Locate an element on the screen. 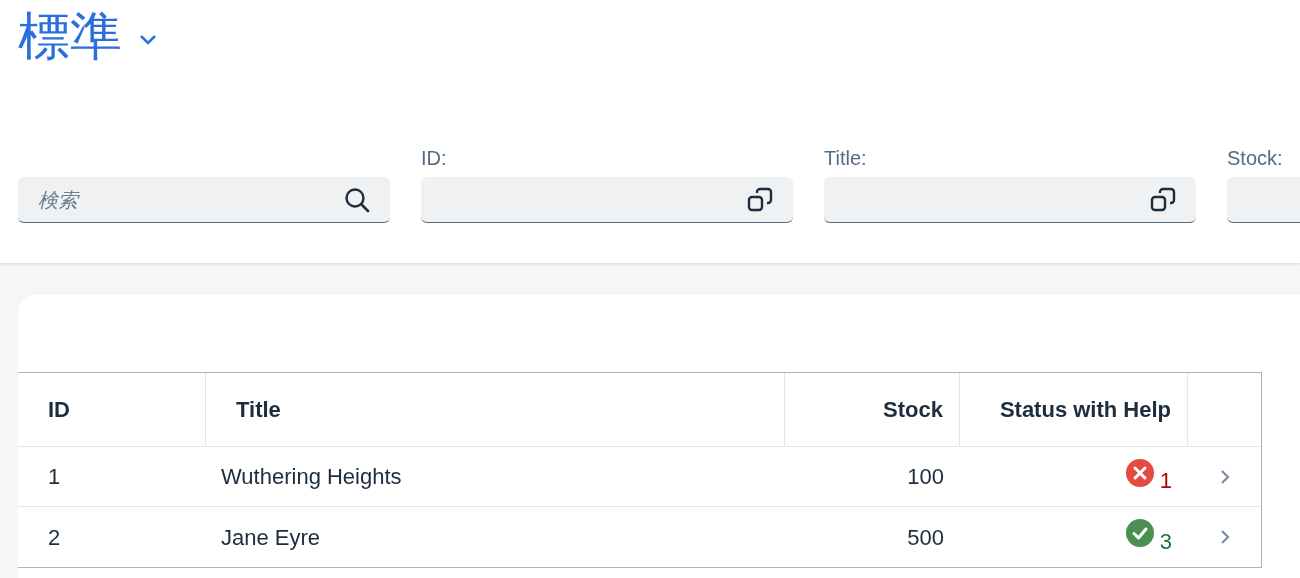 Image resolution: width=1300 pixels, height=578 pixels. filter-label: ID: is located at coordinates (434, 158).